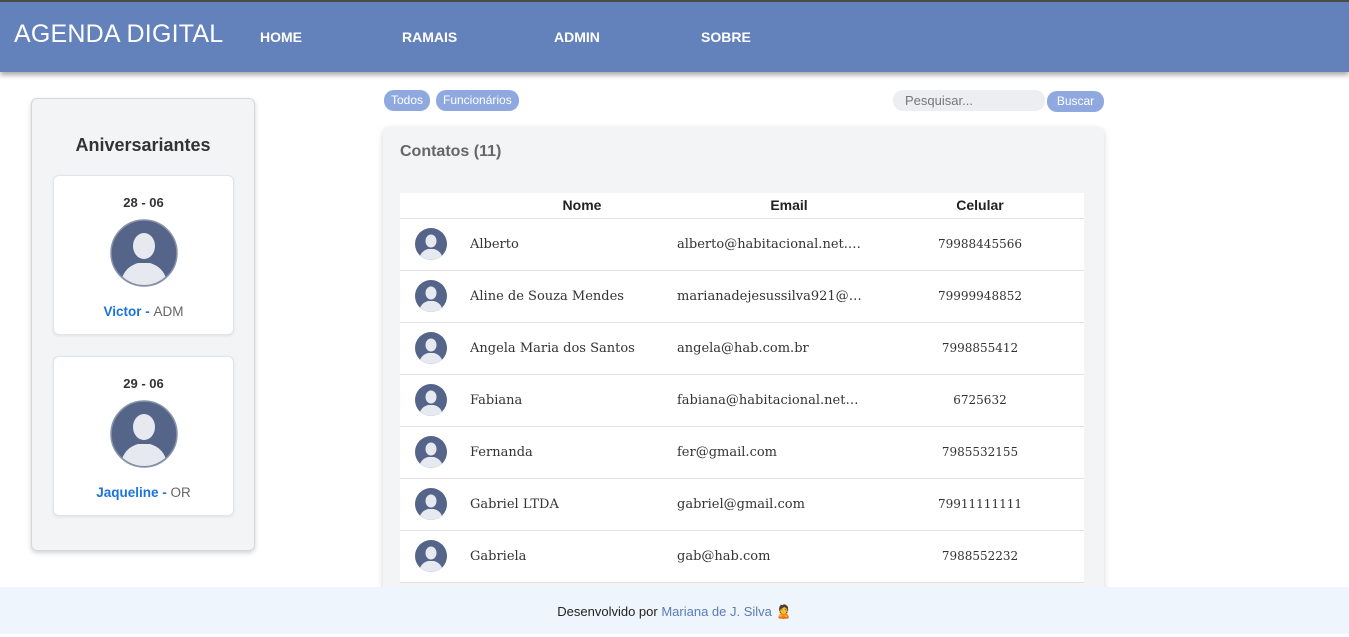 Image resolution: width=1349 pixels, height=637 pixels. I want to click on contact-name: Fernanda, so click(501, 452).